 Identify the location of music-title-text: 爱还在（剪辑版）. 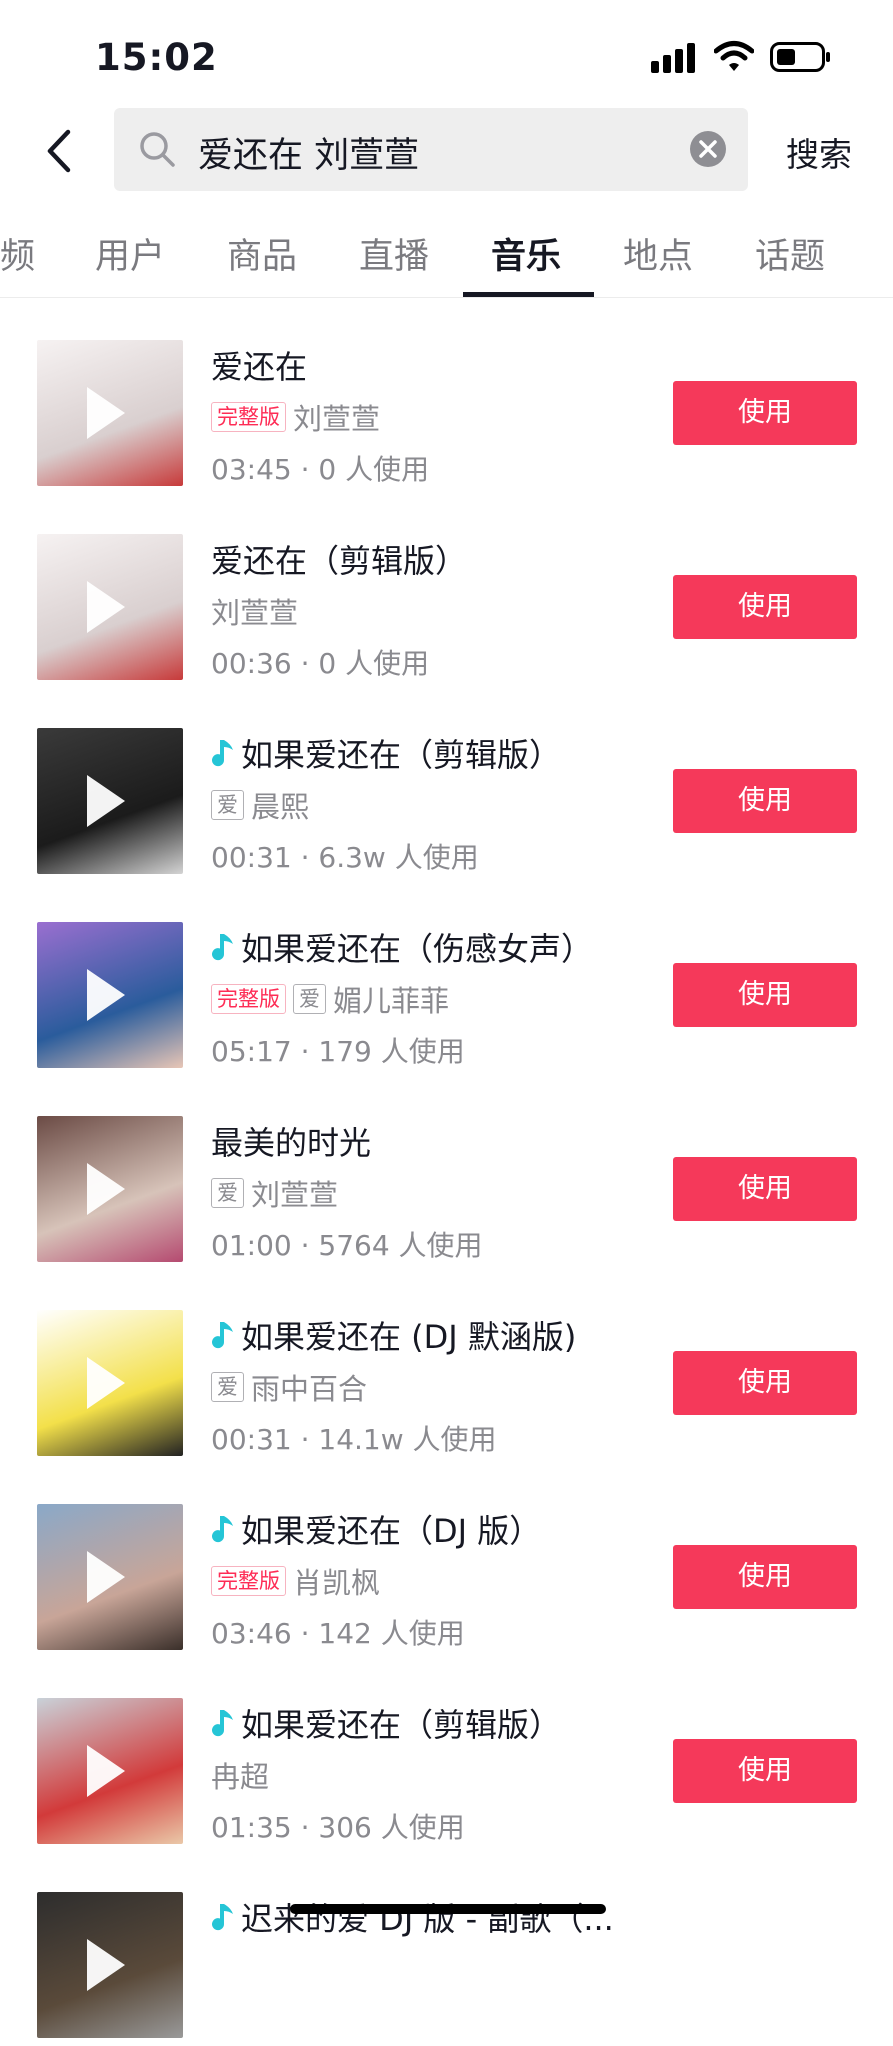
(339, 561).